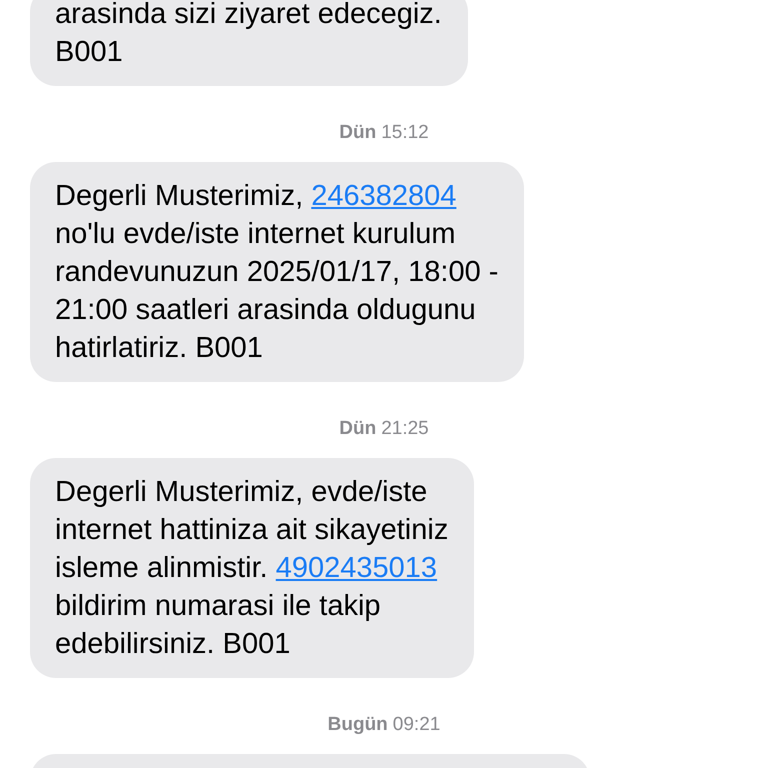 The image size is (768, 768). What do you see at coordinates (416, 725) in the screenshot?
I see `timestamp-time: 09:21` at bounding box center [416, 725].